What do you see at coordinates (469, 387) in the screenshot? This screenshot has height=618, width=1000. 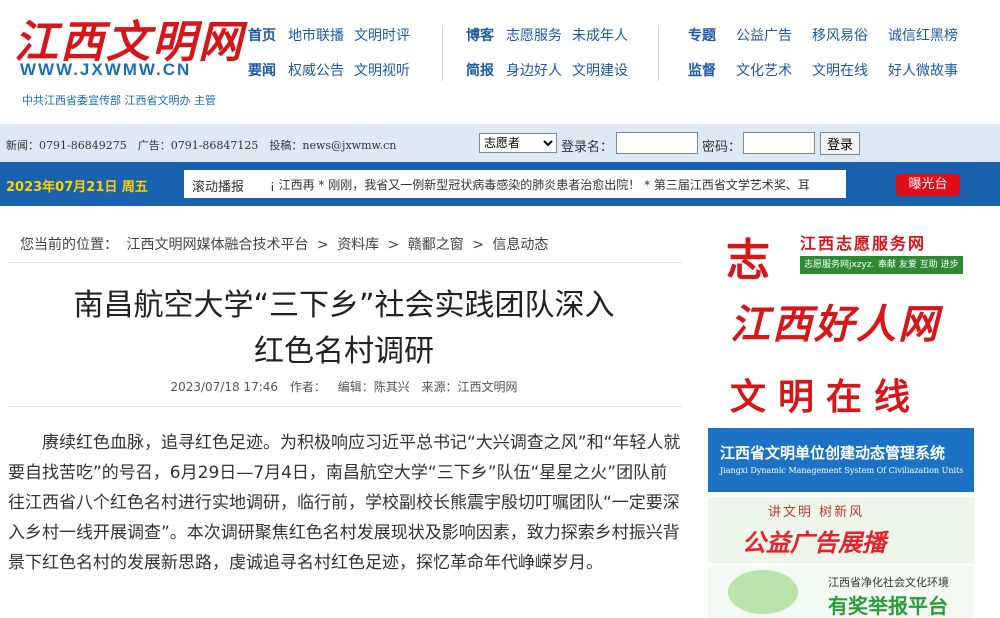 I see `article-source: 来源：江西文明网` at bounding box center [469, 387].